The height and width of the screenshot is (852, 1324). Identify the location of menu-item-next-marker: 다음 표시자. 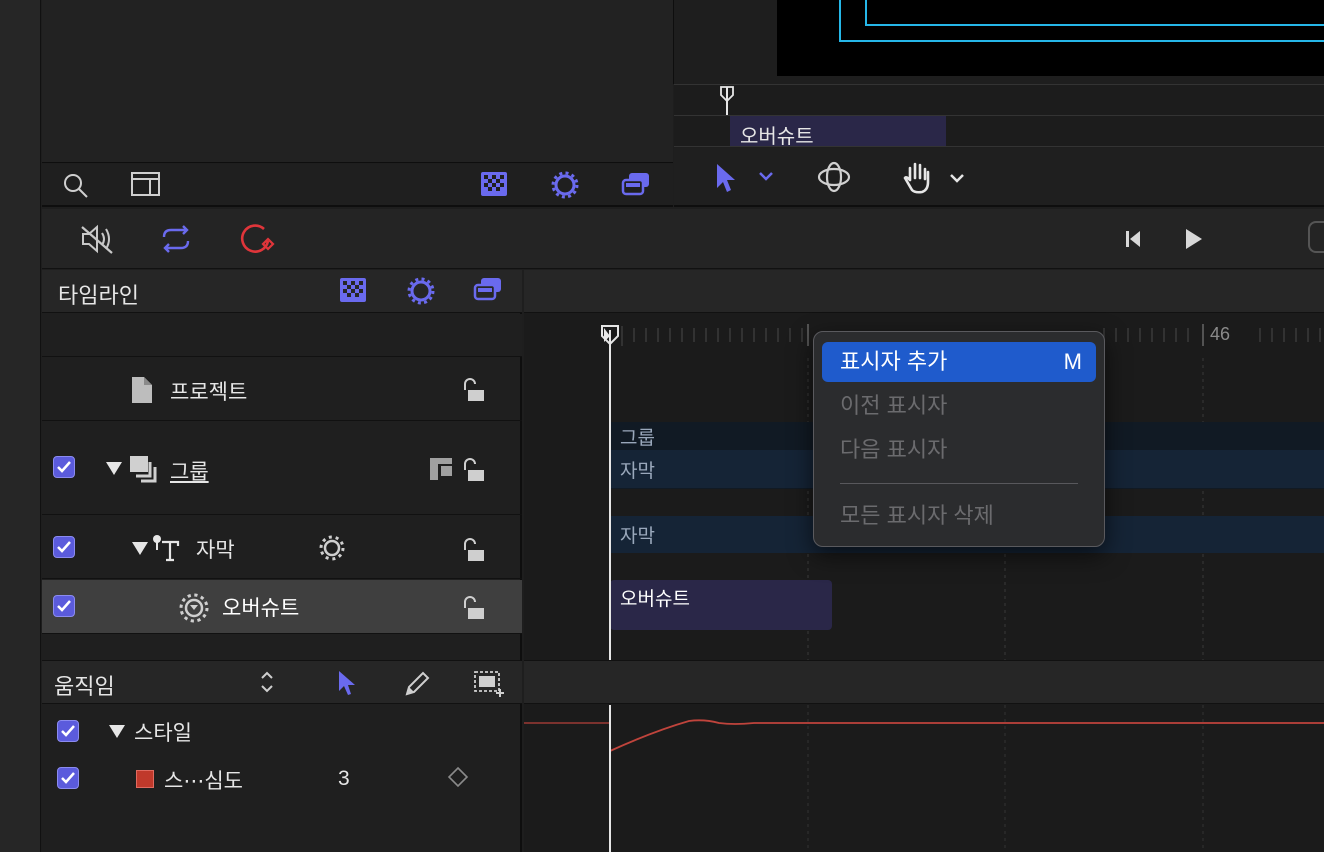
(959, 450).